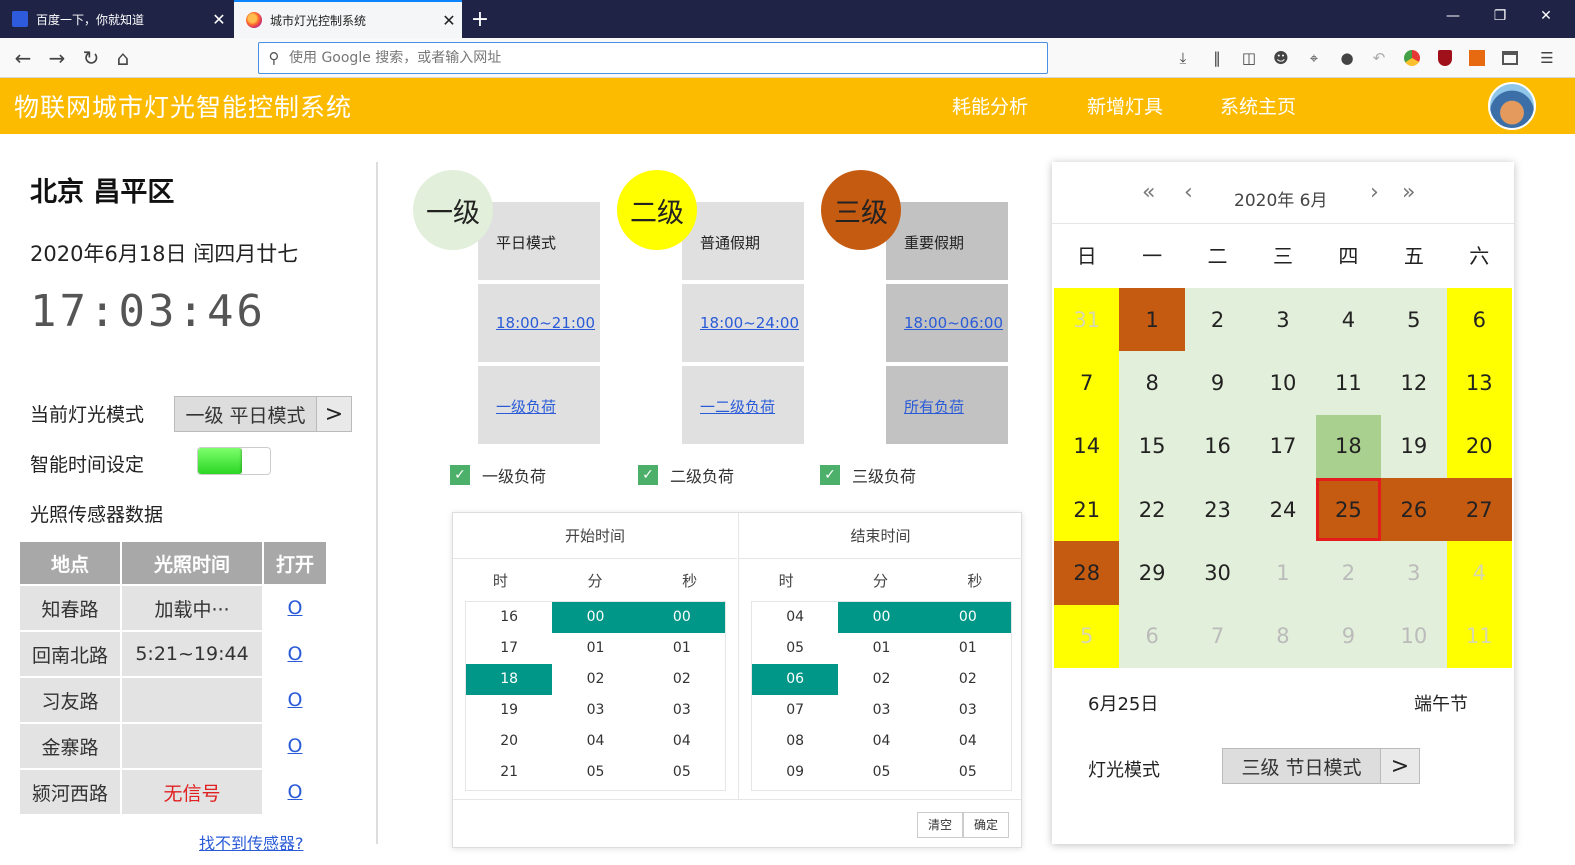  What do you see at coordinates (1281, 58) in the screenshot?
I see `account-icon: ☻` at bounding box center [1281, 58].